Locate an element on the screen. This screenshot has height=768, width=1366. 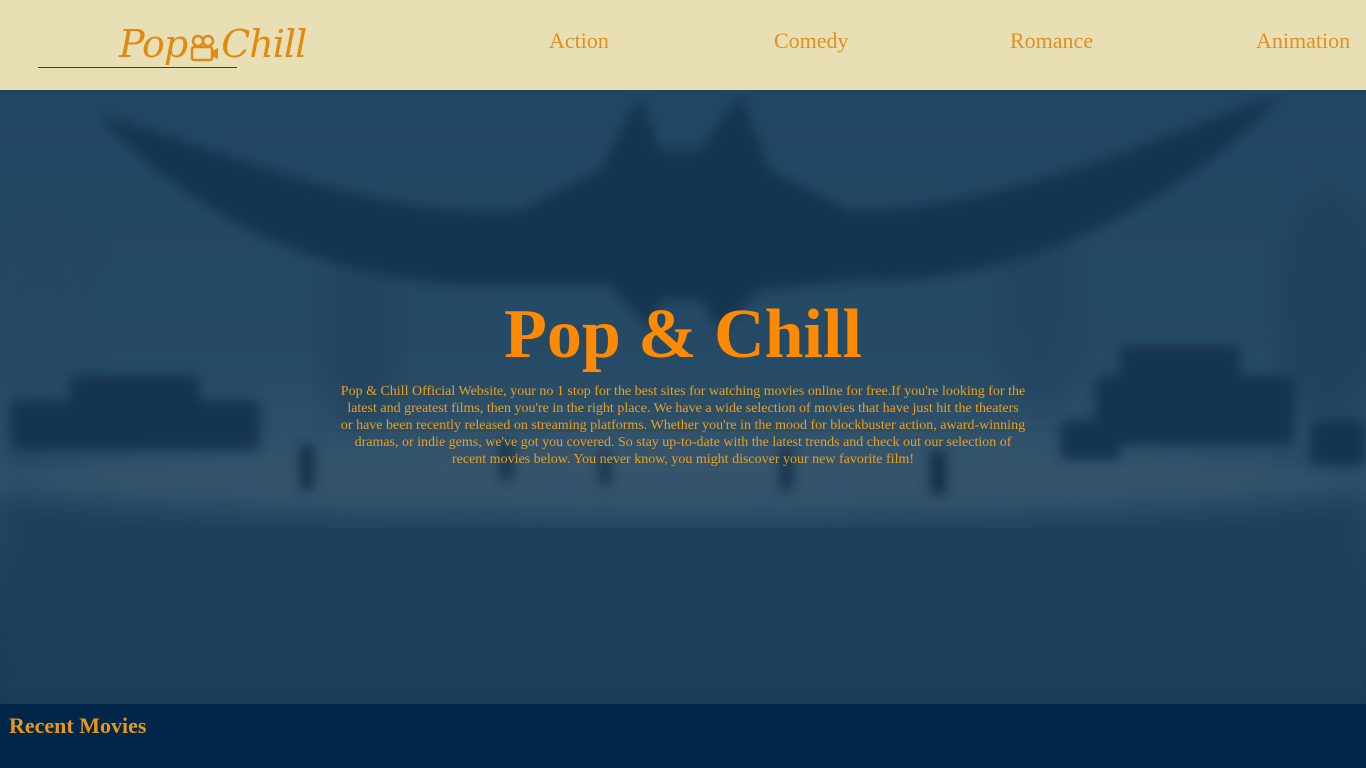
recent-movies-heading: Recent Movies is located at coordinates (78, 725).